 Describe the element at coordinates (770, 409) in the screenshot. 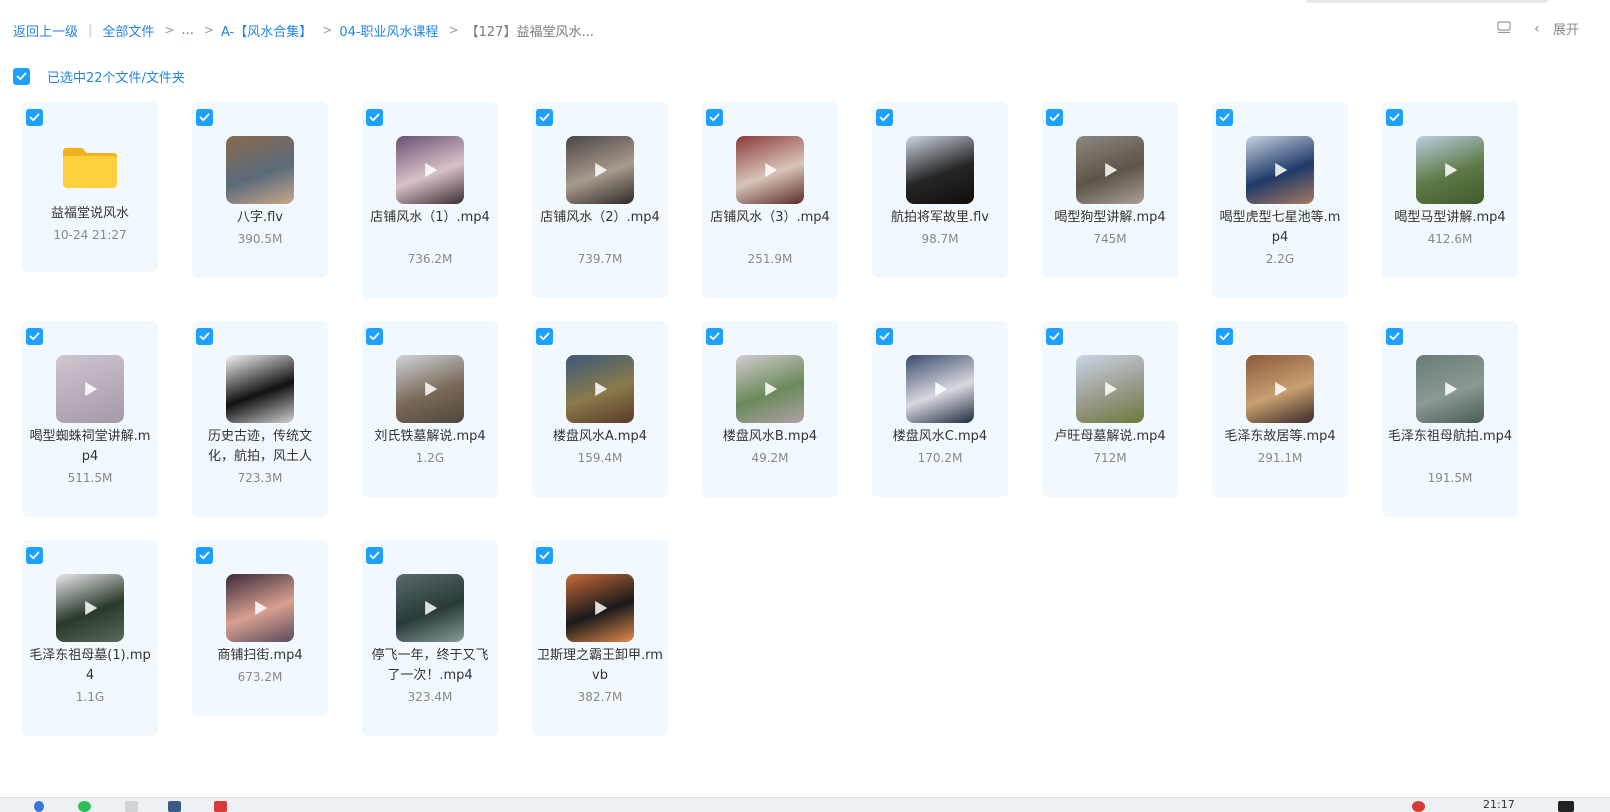

I see `file-card: 楼盘风水B.mp4 49.2M` at that location.